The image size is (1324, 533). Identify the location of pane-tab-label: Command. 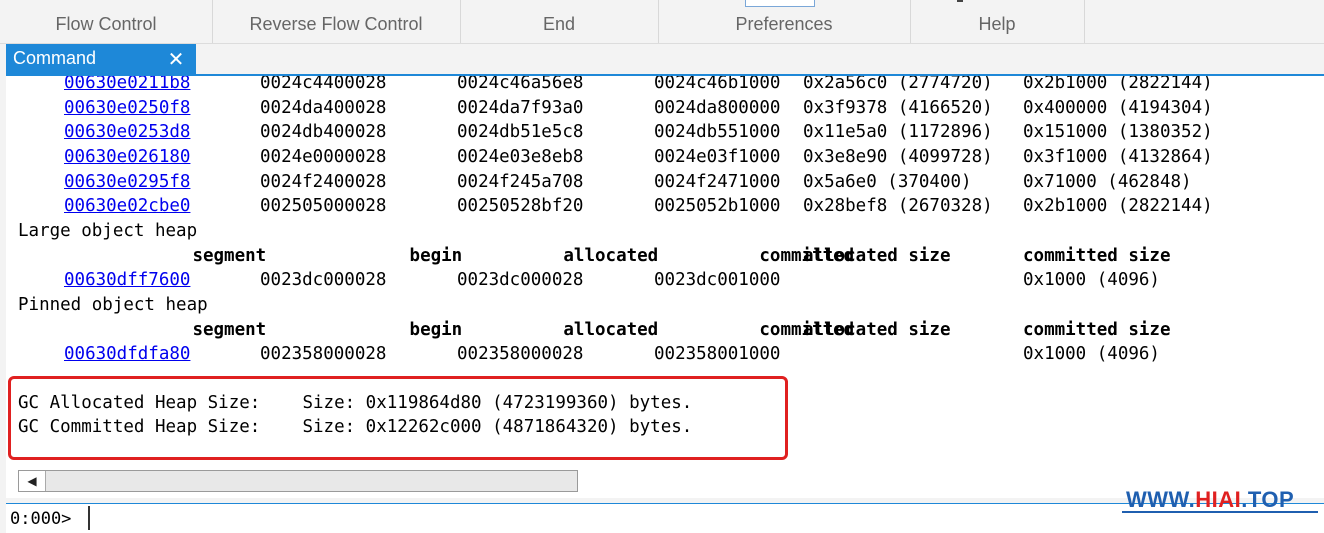
(55, 58).